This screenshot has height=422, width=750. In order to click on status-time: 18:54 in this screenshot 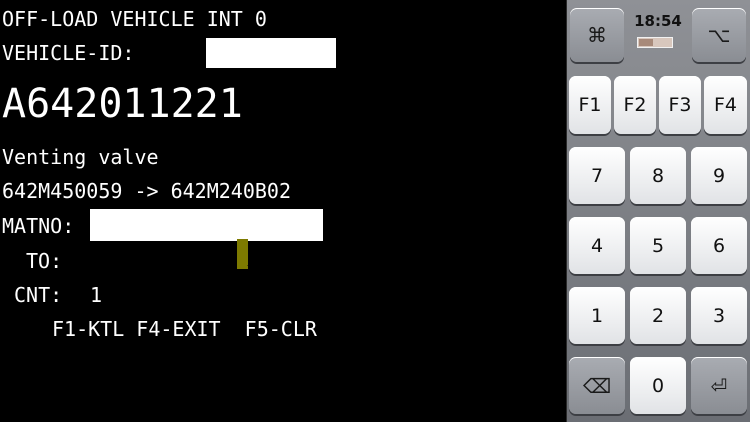, I will do `click(658, 21)`.